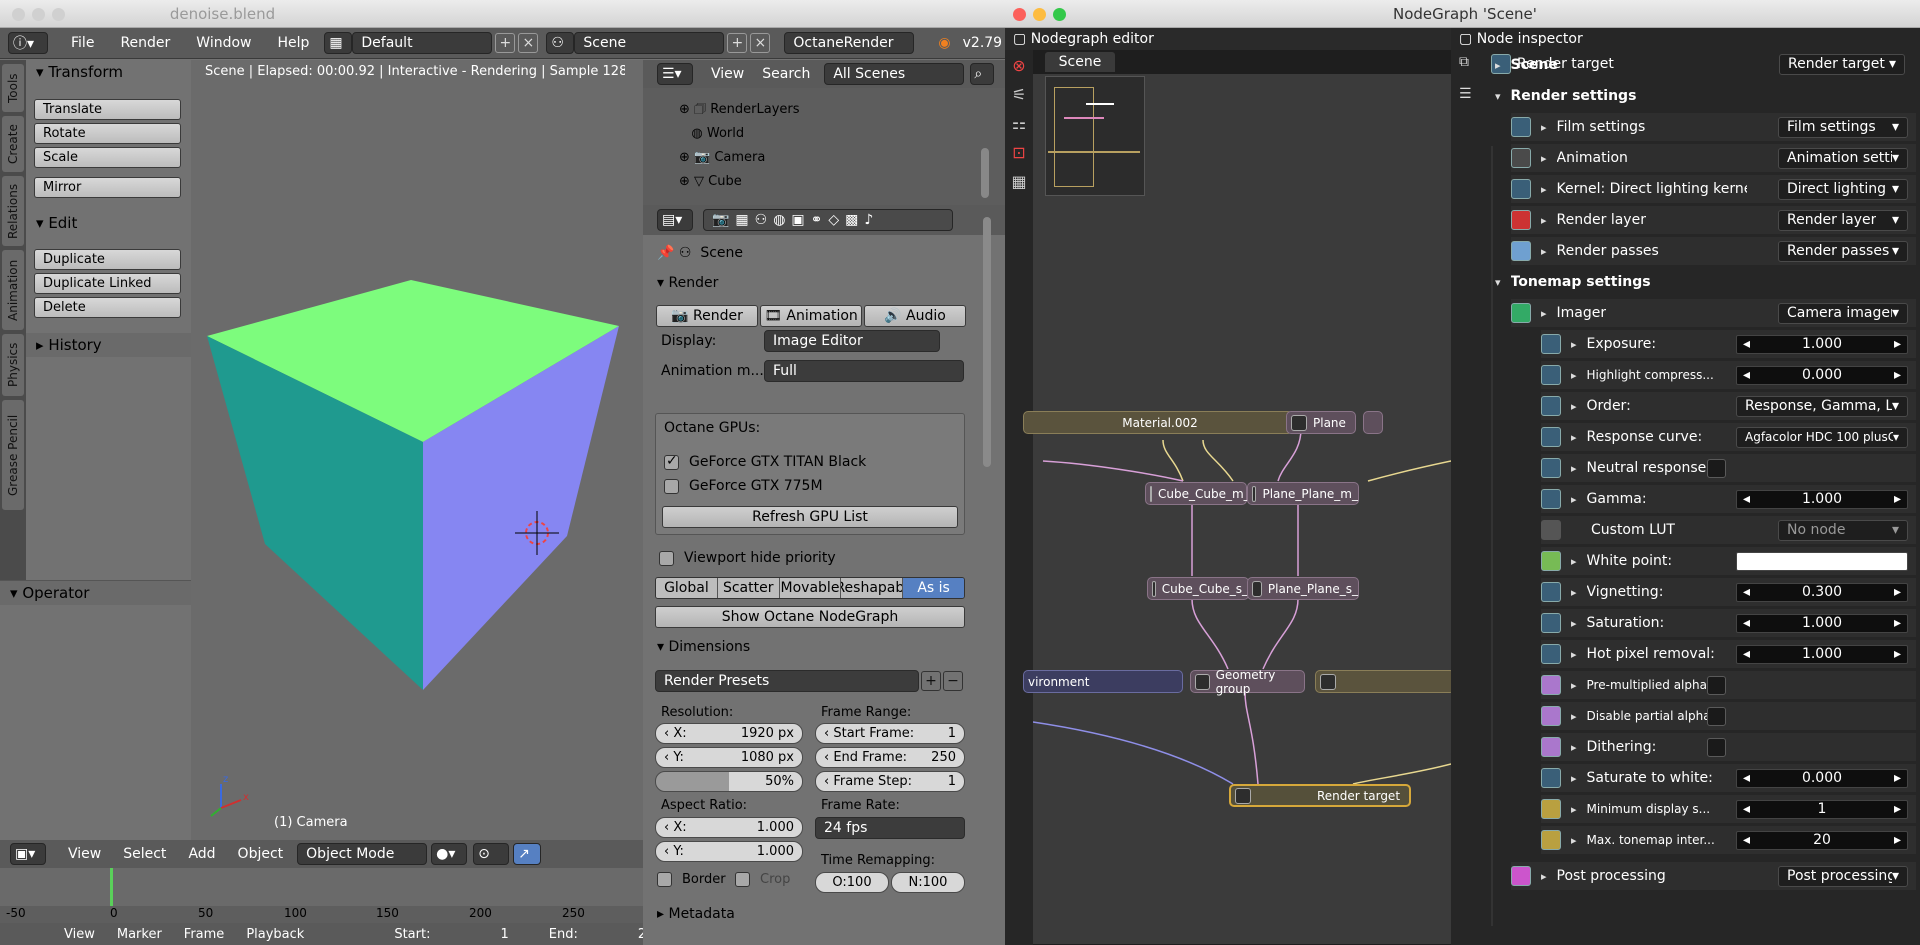 Image resolution: width=1920 pixels, height=945 pixels. Describe the element at coordinates (204, 934) in the screenshot. I see `timeline-menu-frame: Frame` at that location.